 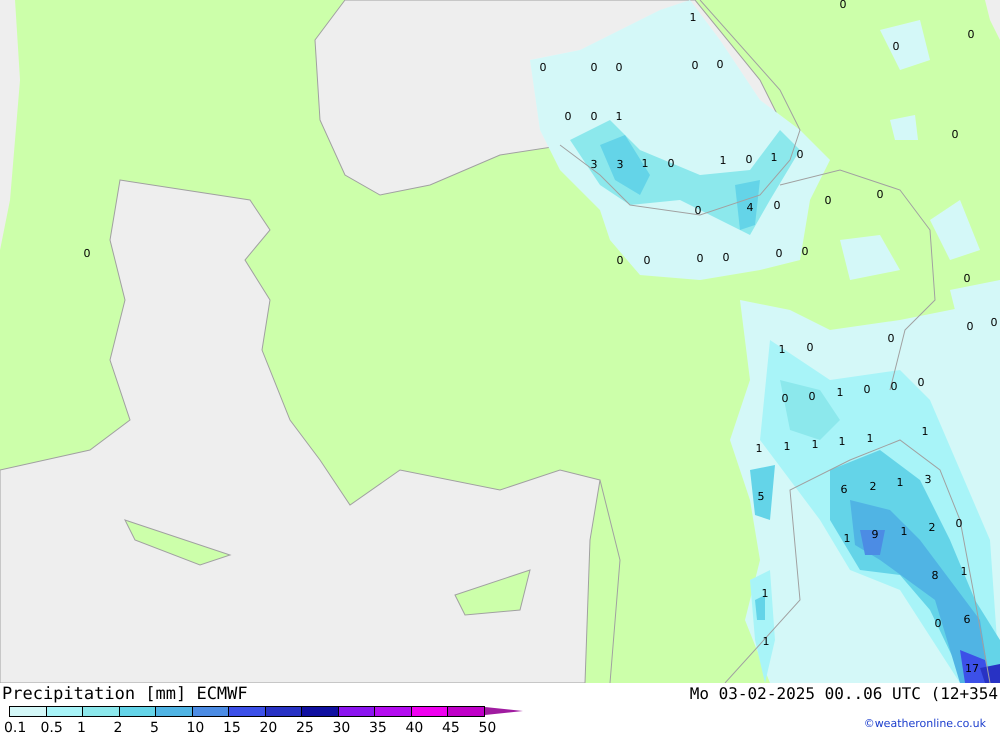 I want to click on precipitation-value: 8, so click(x=935, y=576).